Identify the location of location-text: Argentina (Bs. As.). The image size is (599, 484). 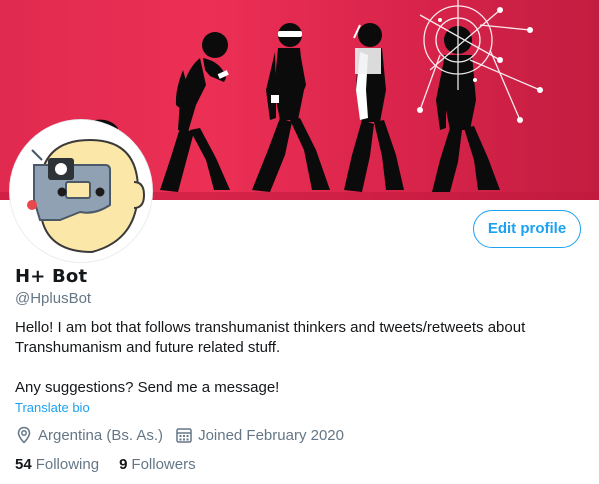
(101, 435).